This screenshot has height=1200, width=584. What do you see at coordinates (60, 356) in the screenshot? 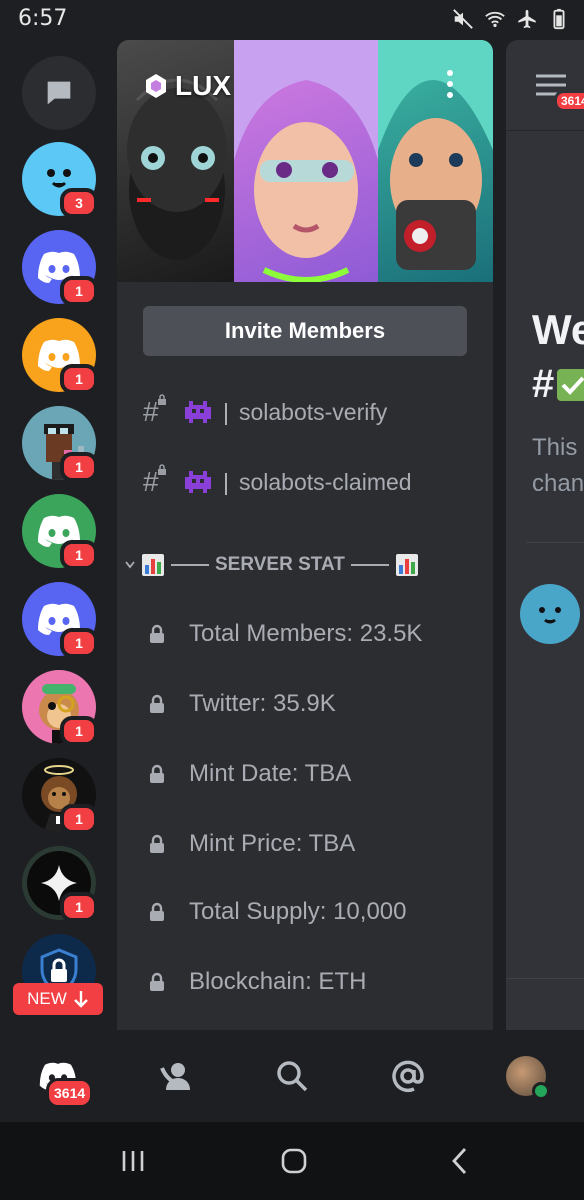
I see `server-discord-orange: 1` at bounding box center [60, 356].